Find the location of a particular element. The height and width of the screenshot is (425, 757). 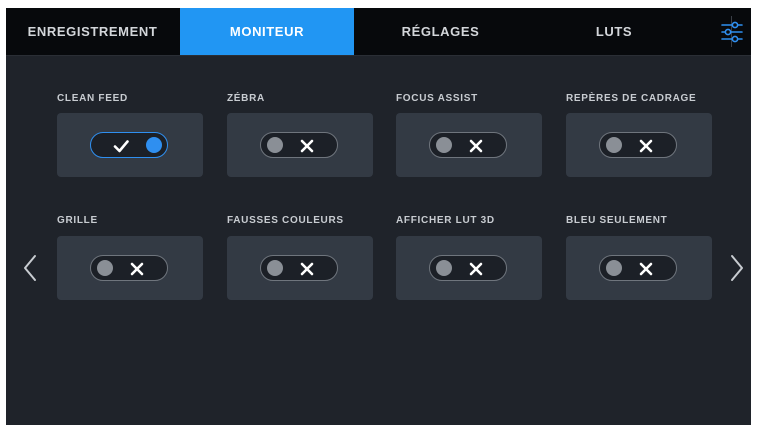

option-tile-focus-assist is located at coordinates (469, 145).